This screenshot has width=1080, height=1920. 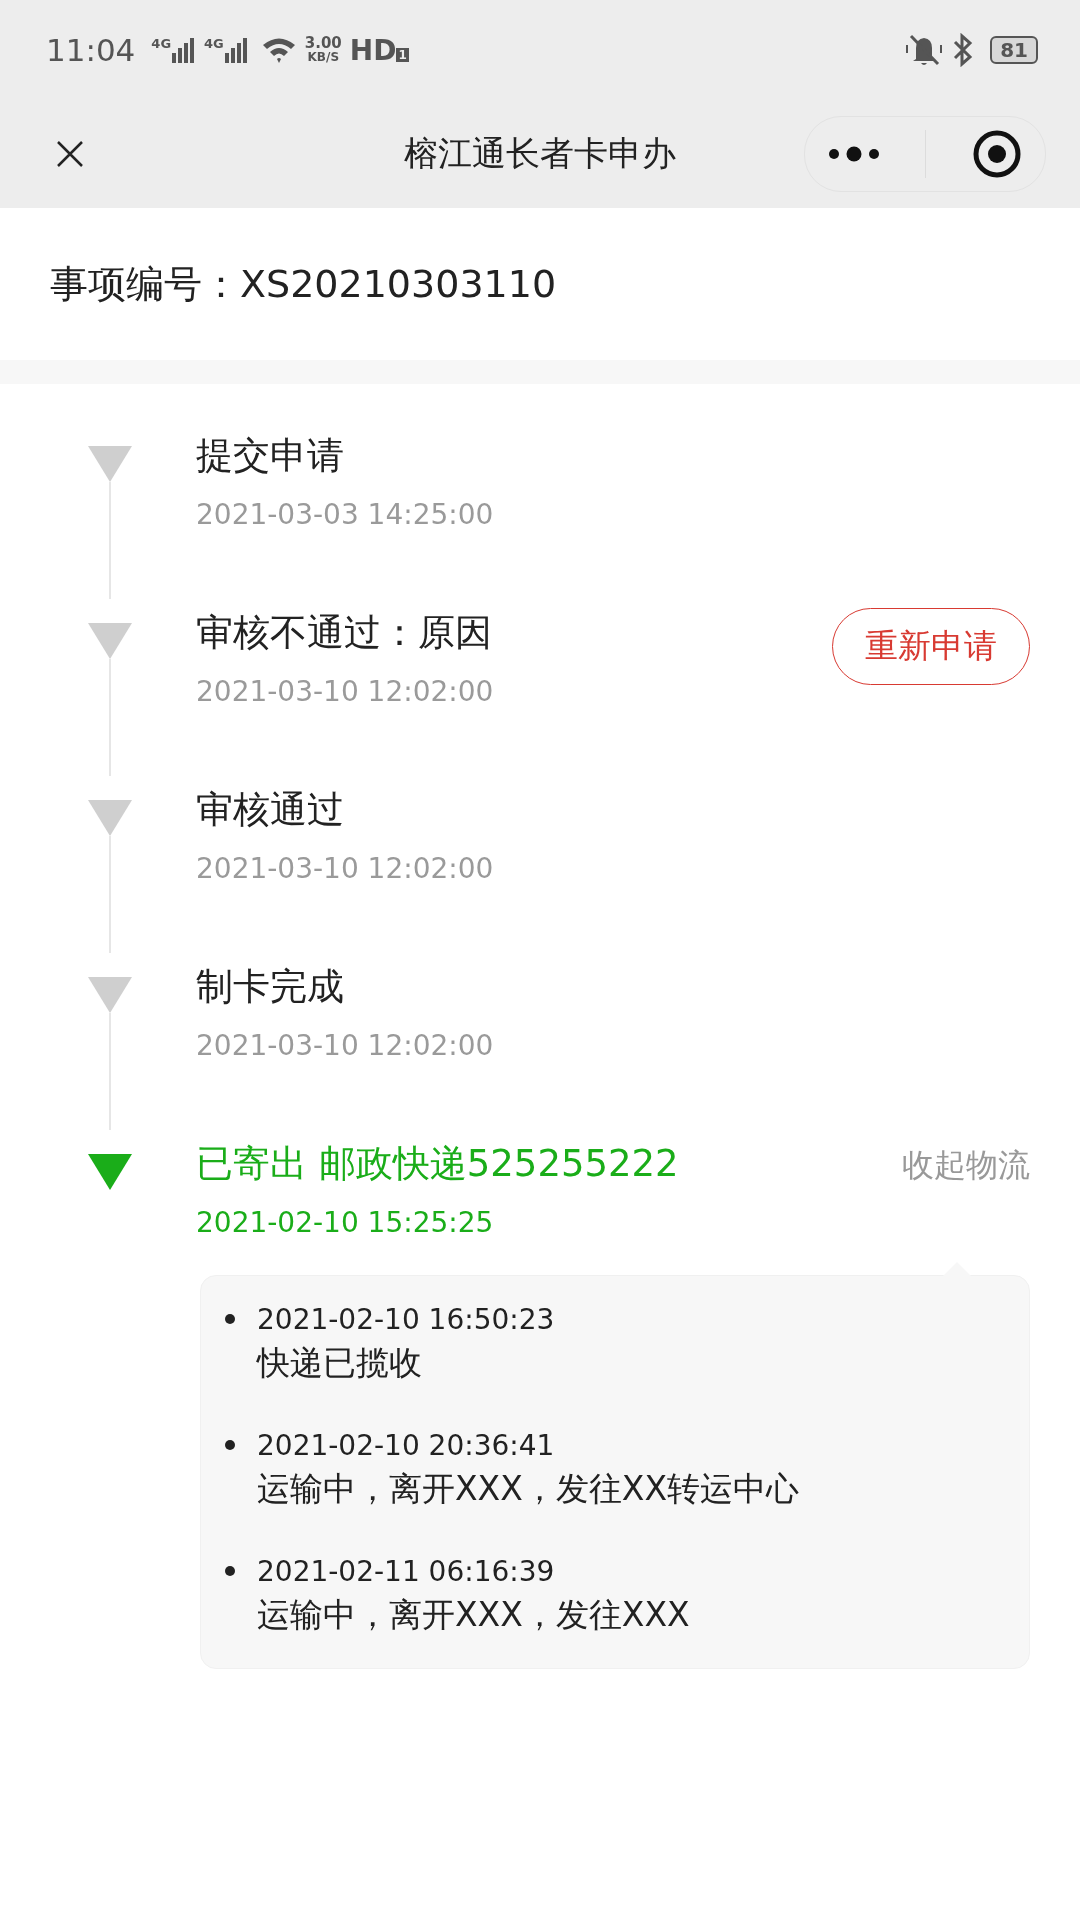 What do you see at coordinates (91, 50) in the screenshot?
I see `status-time: 11:04` at bounding box center [91, 50].